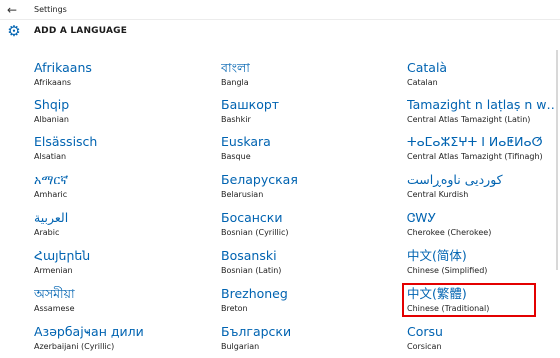 This screenshot has width=560, height=358. Describe the element at coordinates (235, 82) in the screenshot. I see `language-english-name: Bangla` at that location.